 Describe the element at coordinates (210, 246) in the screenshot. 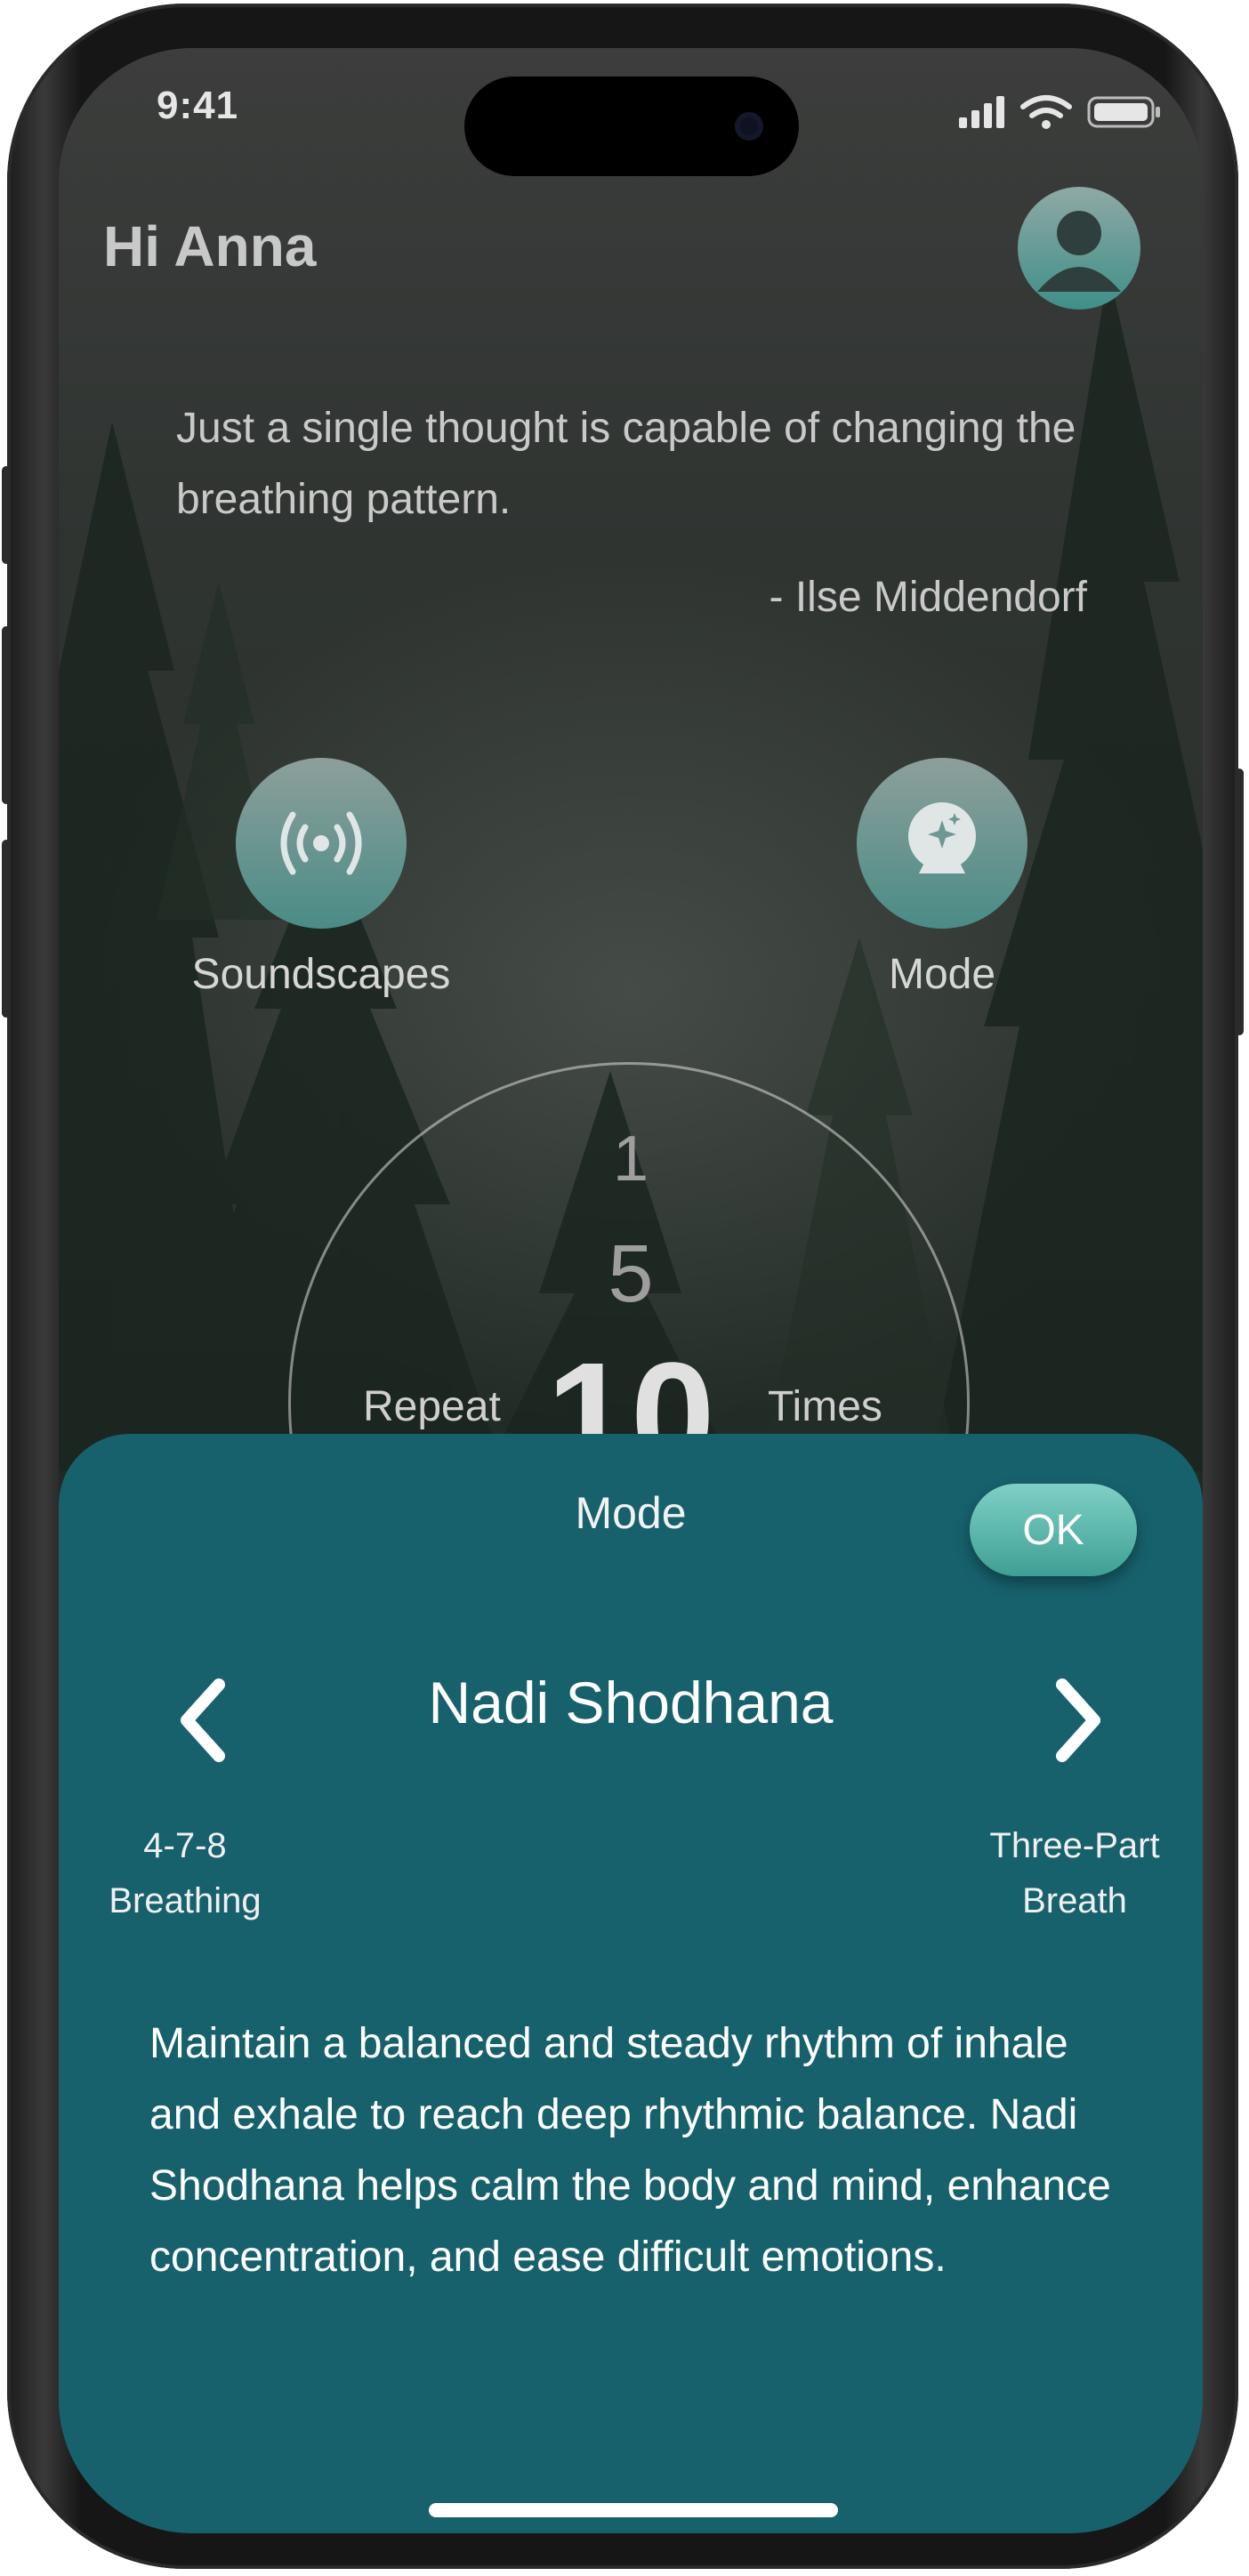

I see `greeting-title: Hi Anna` at that location.